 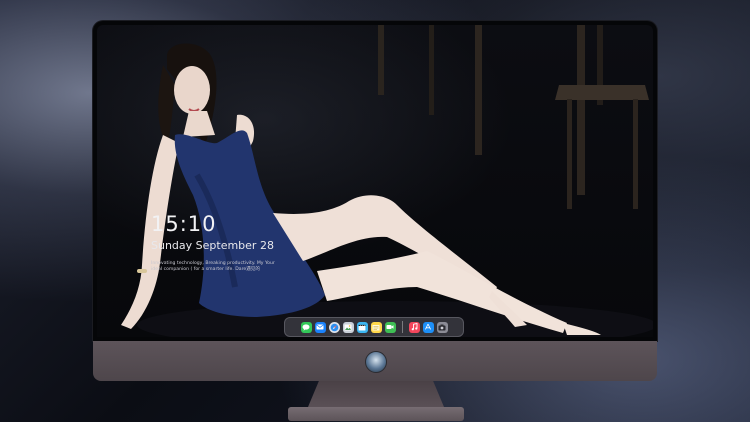 I want to click on preview-icon, so click(x=348, y=327).